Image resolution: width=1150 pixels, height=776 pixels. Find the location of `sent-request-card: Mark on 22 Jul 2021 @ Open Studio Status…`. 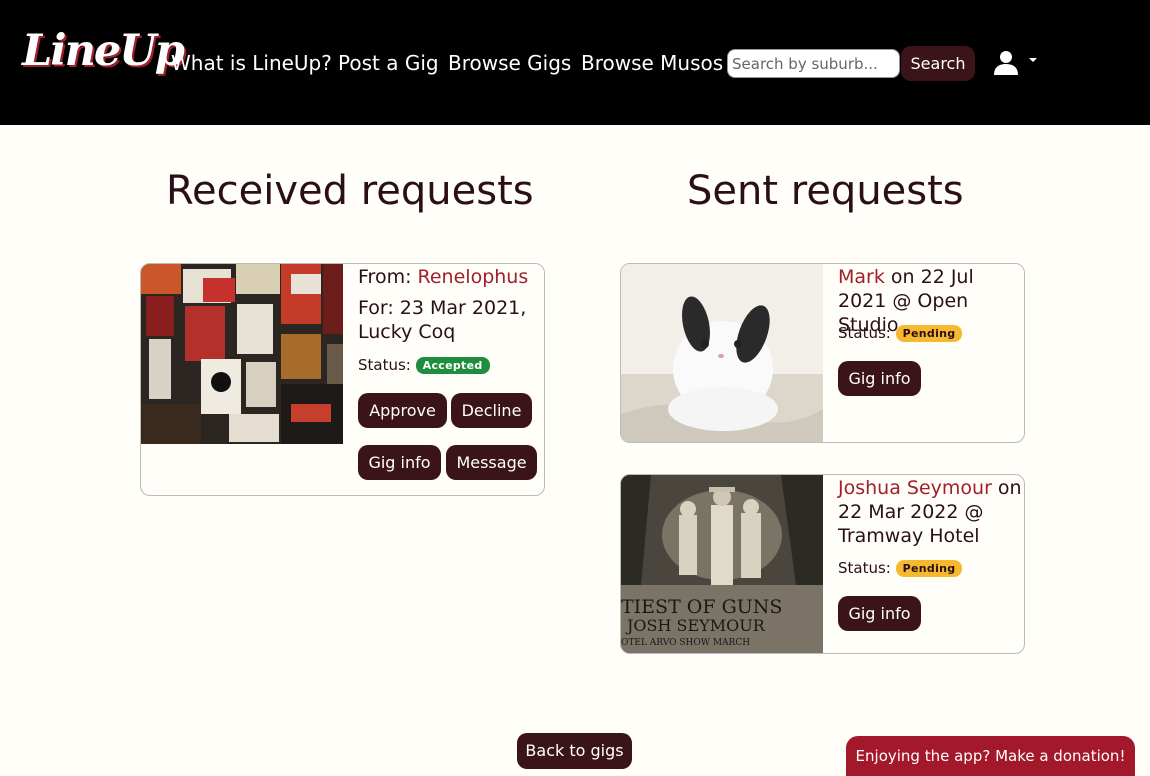

sent-request-card: Mark on 22 Jul 2021 @ Open Studio Status… is located at coordinates (822, 353).